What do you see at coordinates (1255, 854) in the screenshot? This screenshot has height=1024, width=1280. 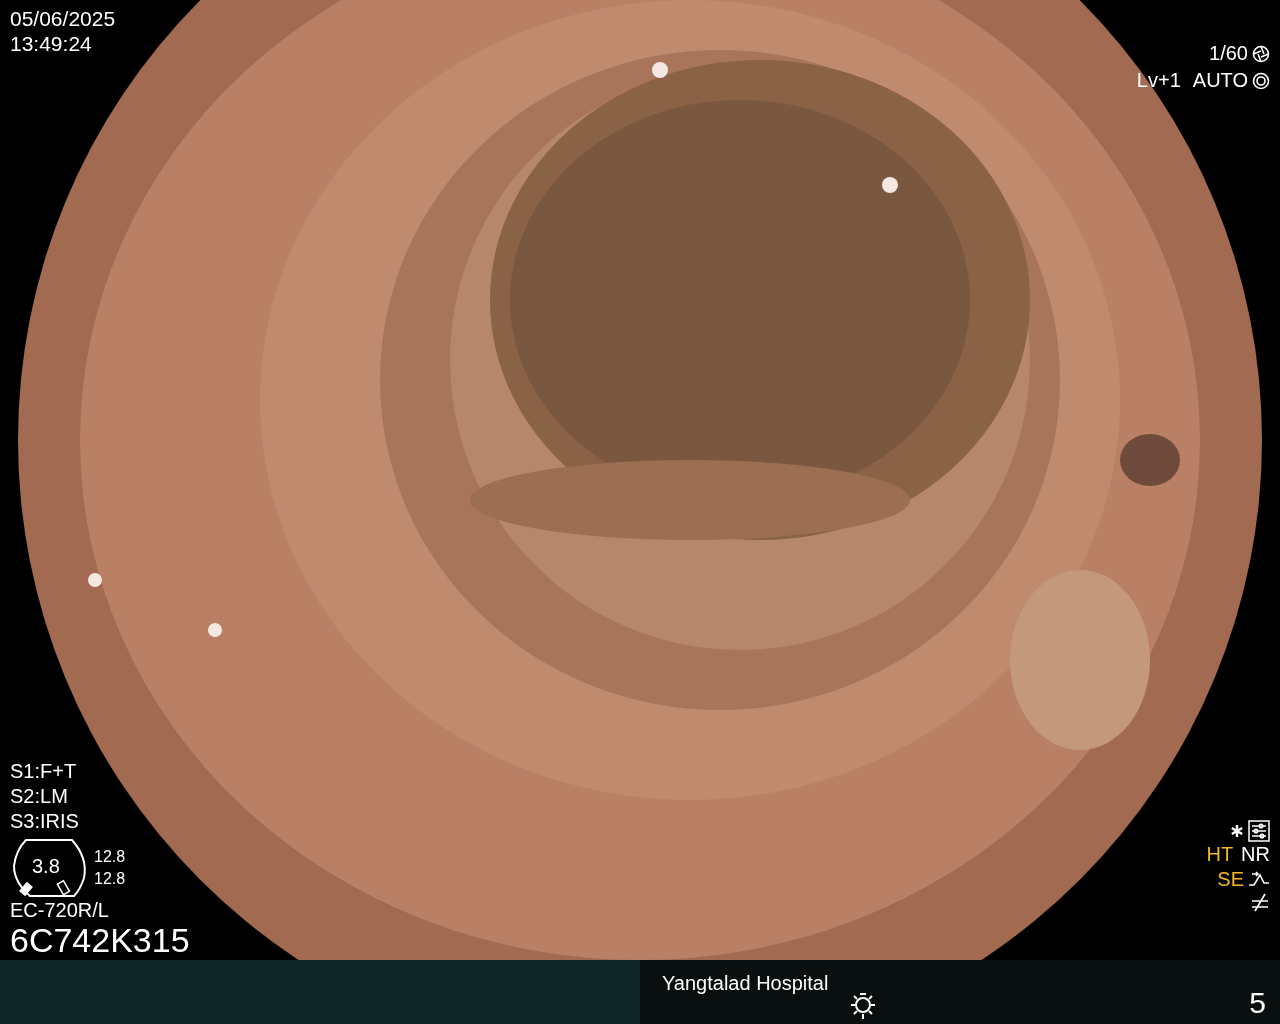 I see `enhancement-label: NR` at bounding box center [1255, 854].